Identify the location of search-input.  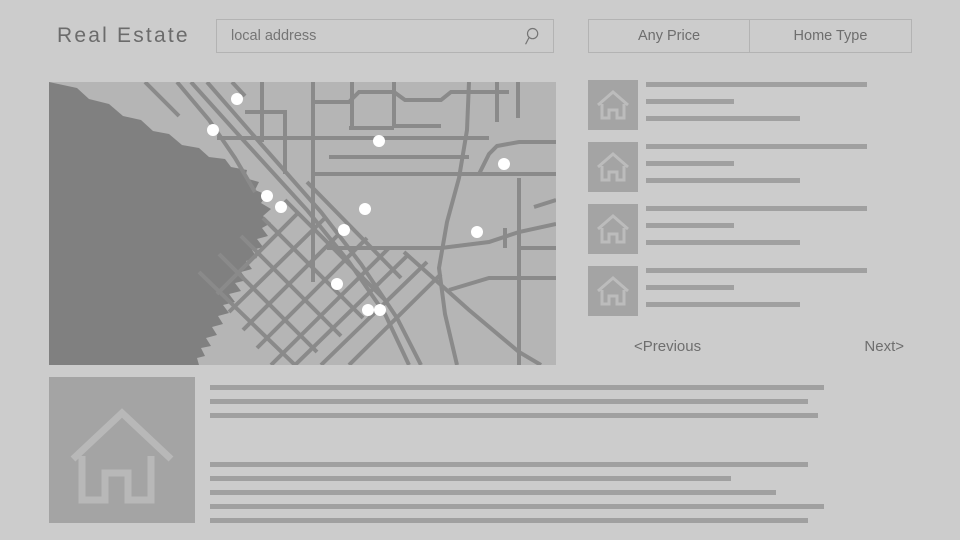
(371, 36).